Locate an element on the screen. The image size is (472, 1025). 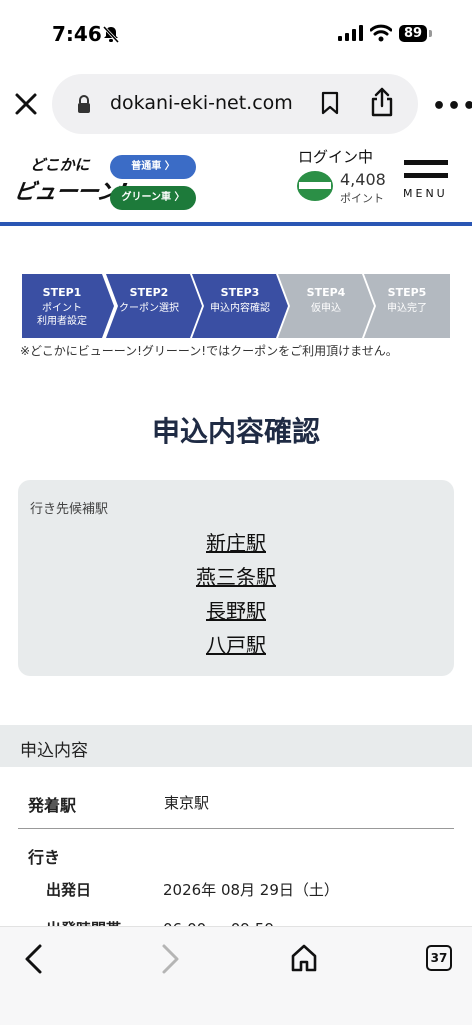
step-2: STEP2 クーポン選択 is located at coordinates (154, 306).